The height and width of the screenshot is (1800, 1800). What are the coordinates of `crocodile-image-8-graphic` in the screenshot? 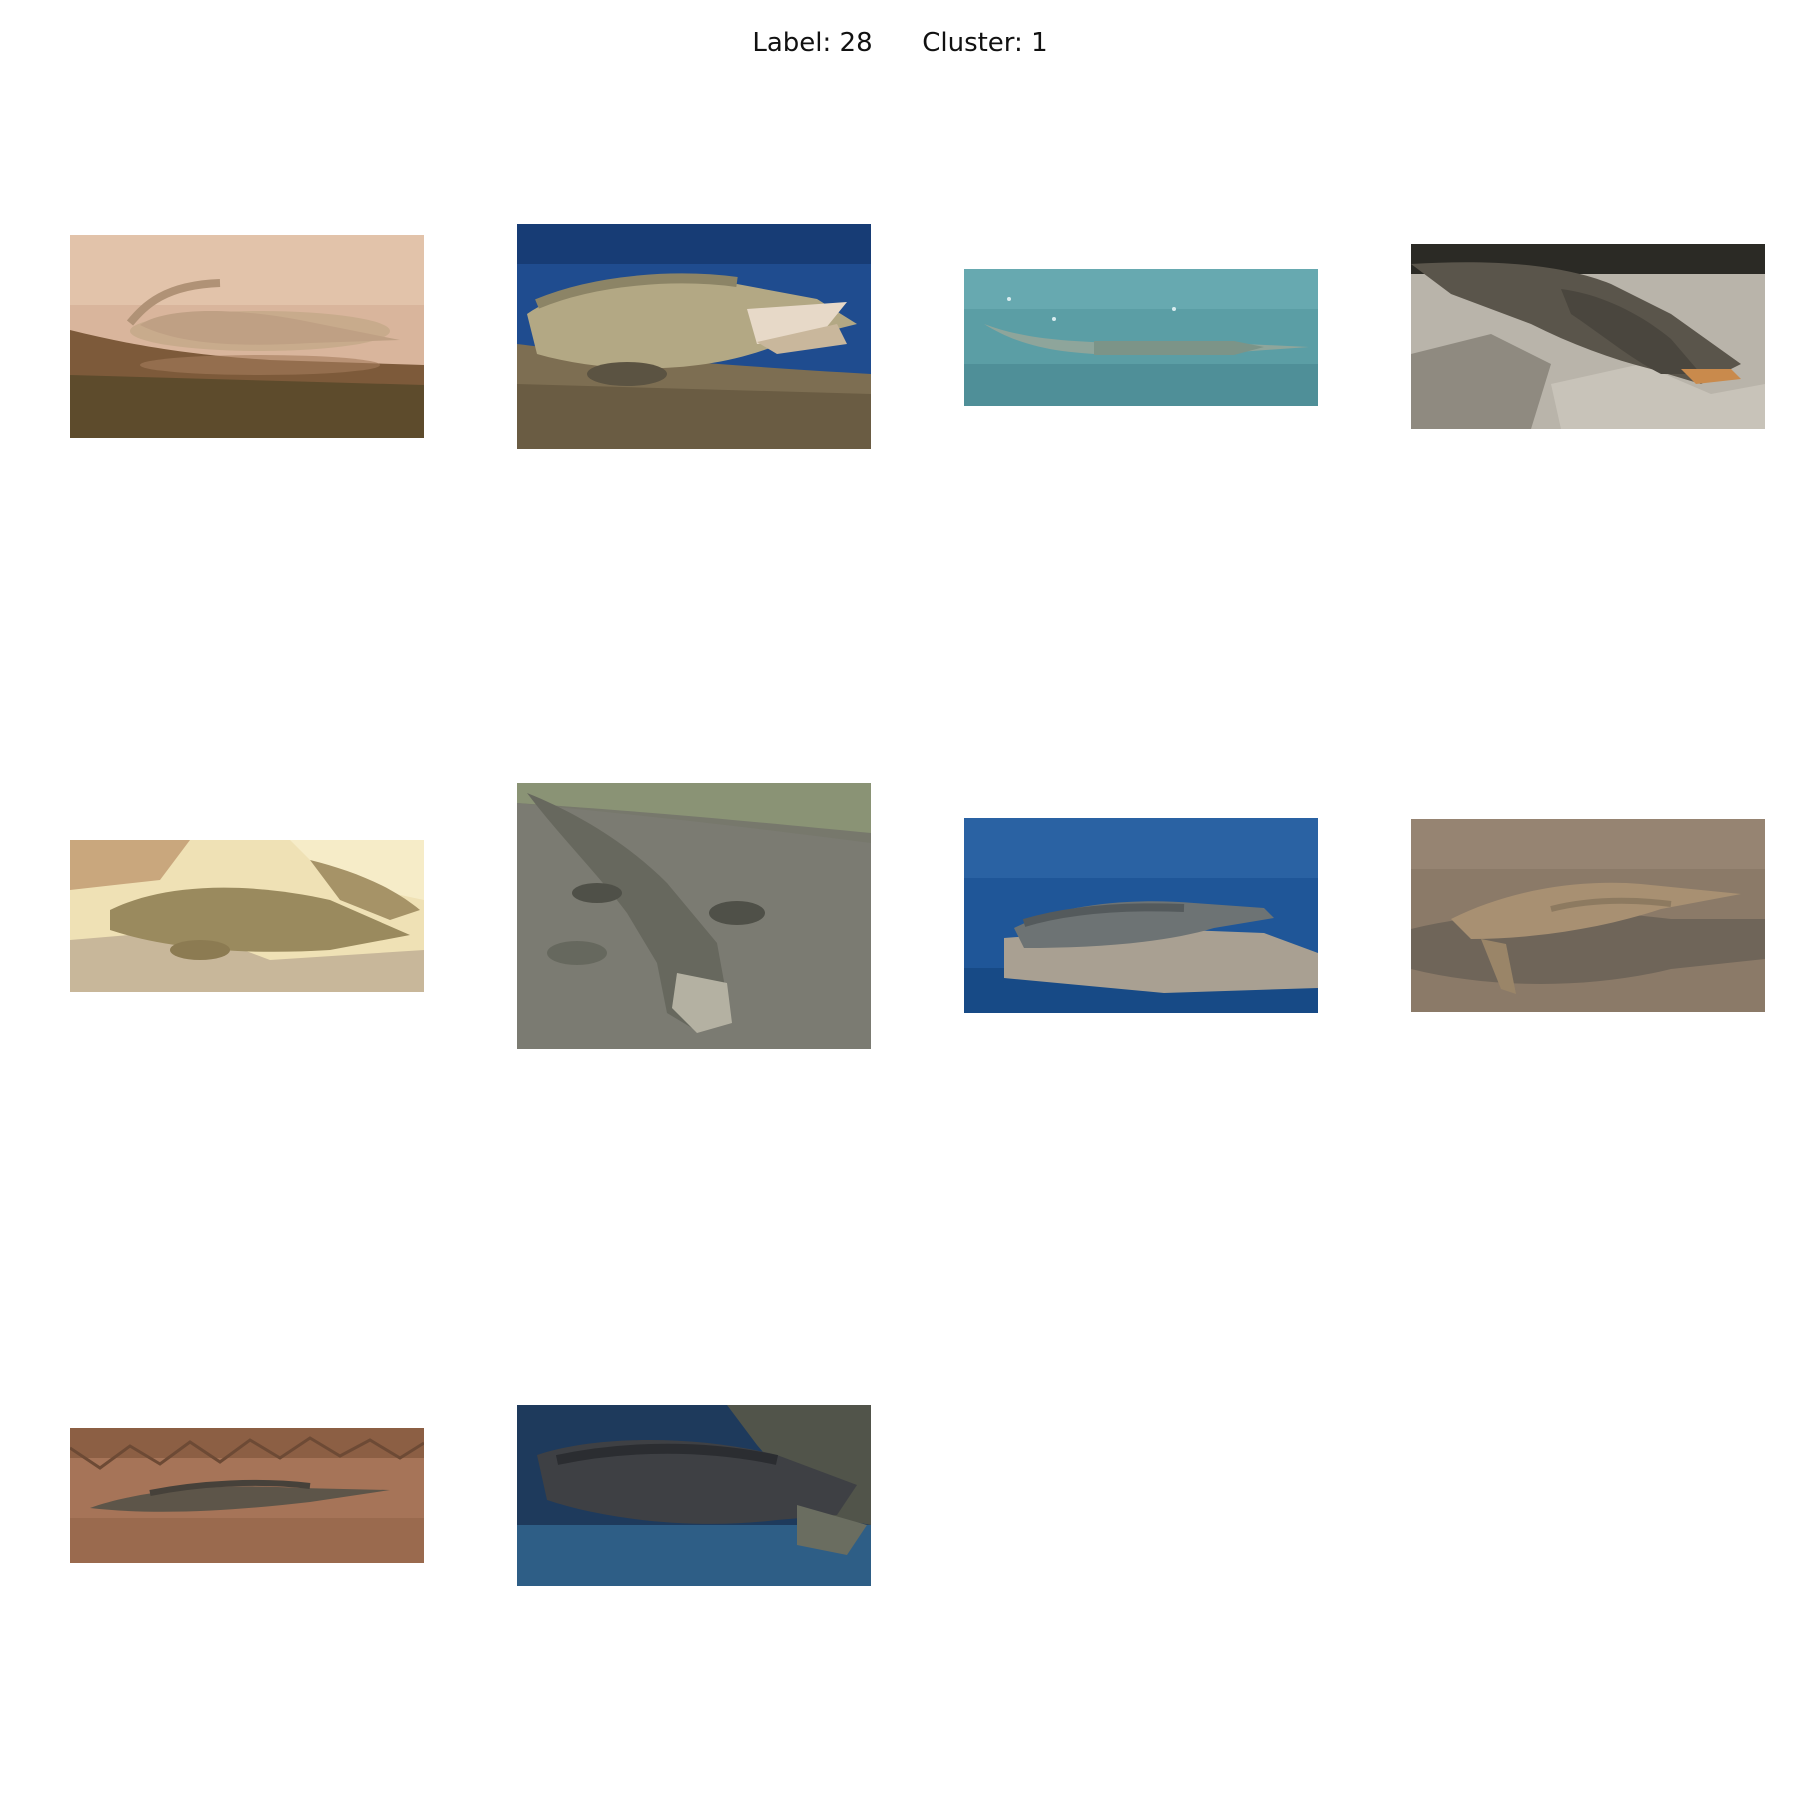 It's located at (1588, 915).